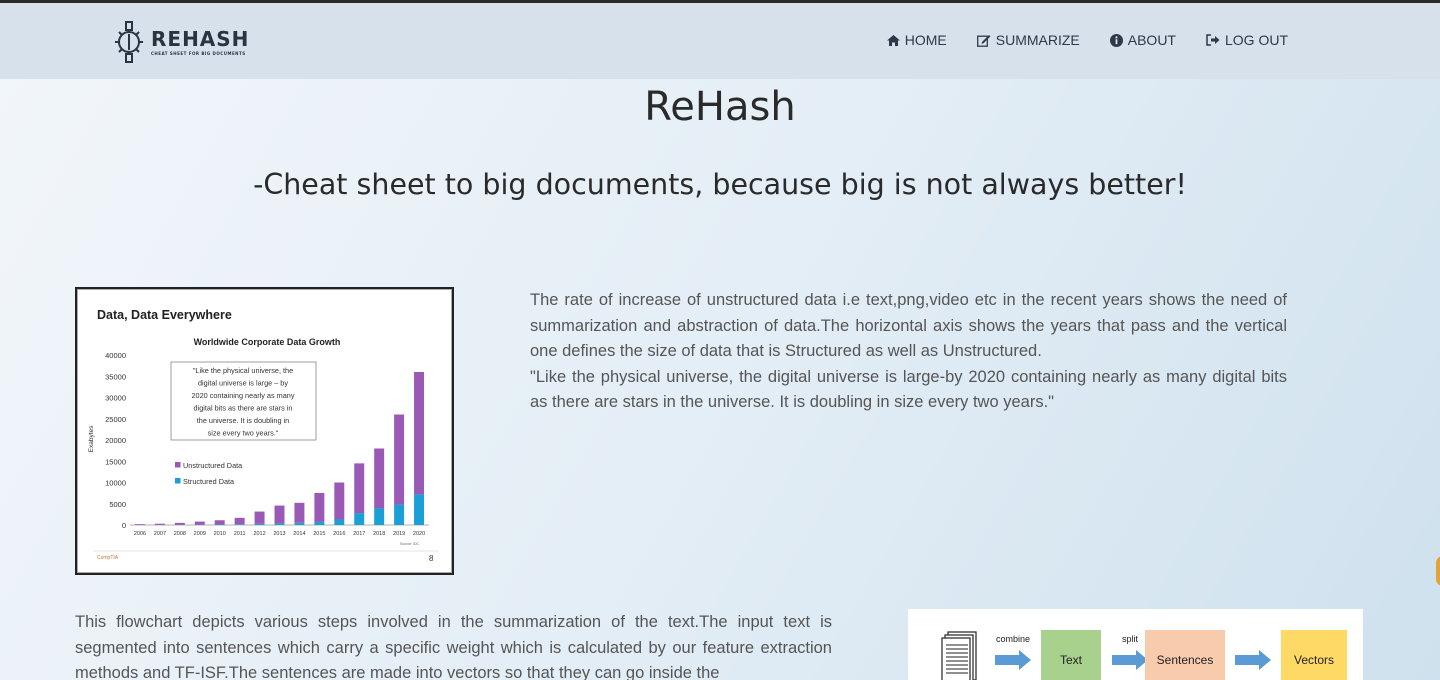  Describe the element at coordinates (299, 534) in the screenshot. I see `x-tick-label: 2014` at that location.